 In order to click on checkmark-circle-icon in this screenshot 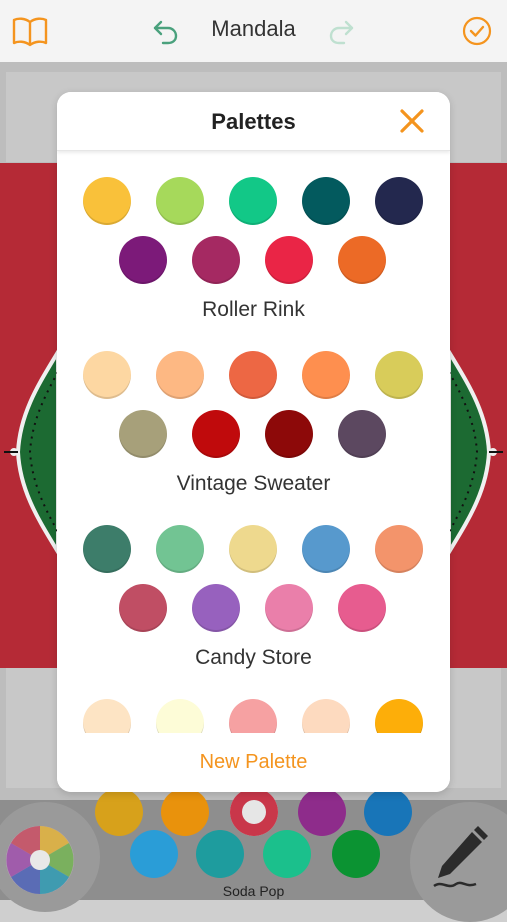, I will do `click(477, 31)`.